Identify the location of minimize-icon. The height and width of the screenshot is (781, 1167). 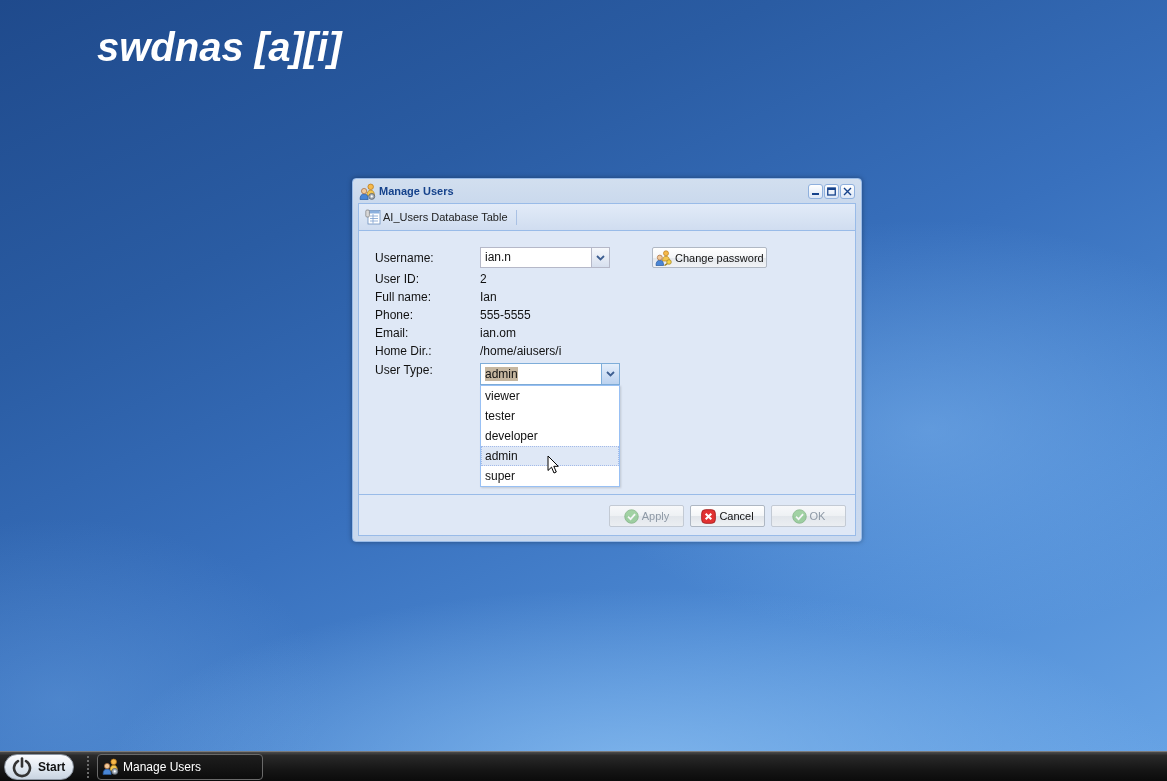
(815, 193).